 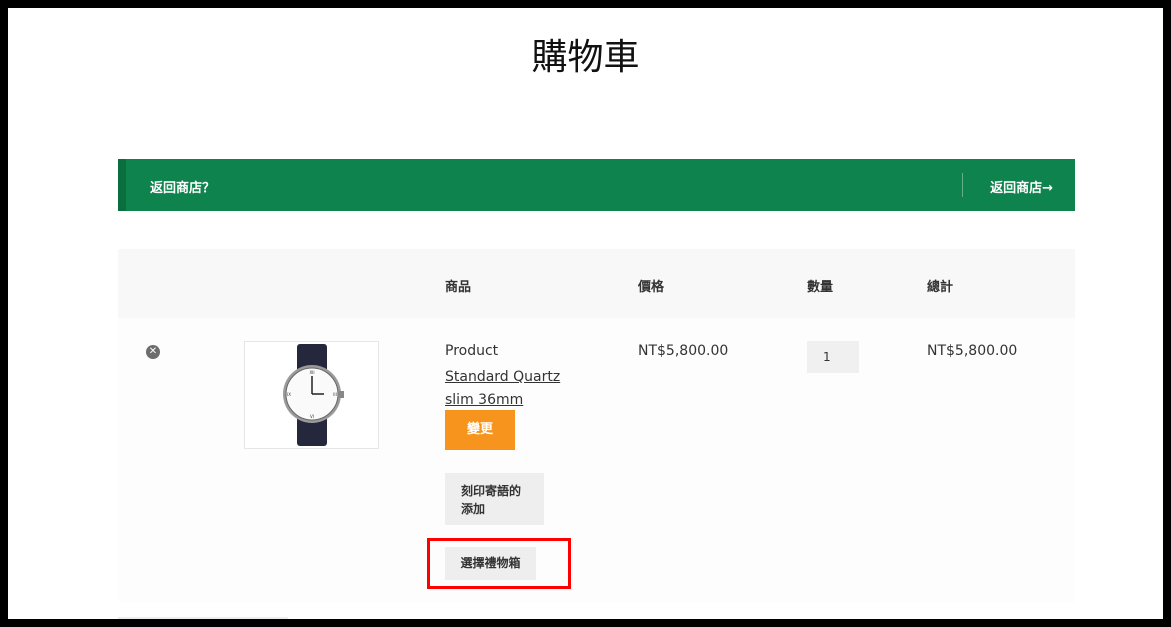 What do you see at coordinates (972, 351) in the screenshot?
I see `item-subtotal: NT$5,800.00` at bounding box center [972, 351].